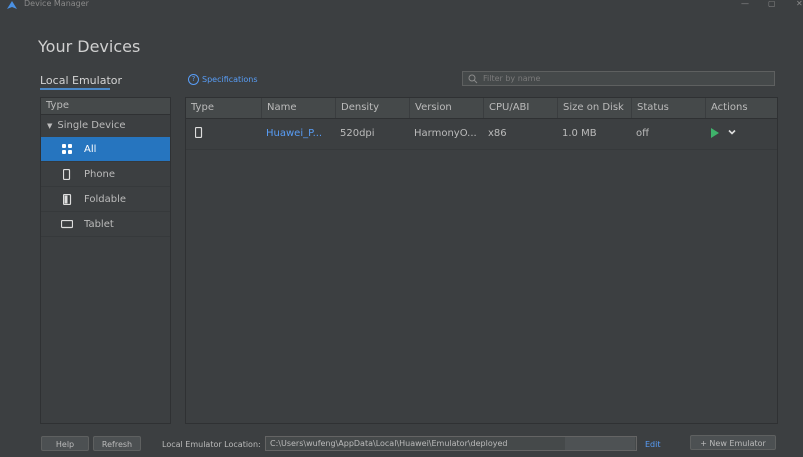  What do you see at coordinates (643, 133) in the screenshot?
I see `device-status: off` at bounding box center [643, 133].